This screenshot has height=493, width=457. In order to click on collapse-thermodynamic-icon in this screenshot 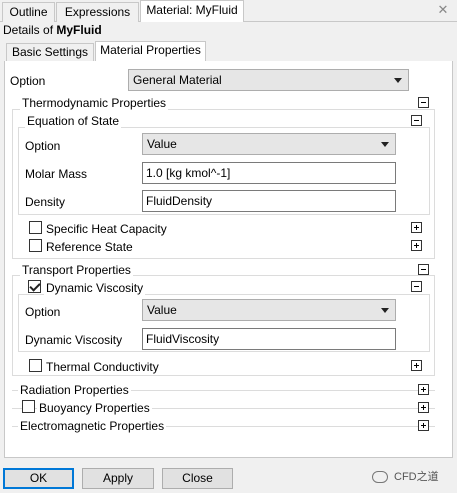, I will do `click(423, 102)`.